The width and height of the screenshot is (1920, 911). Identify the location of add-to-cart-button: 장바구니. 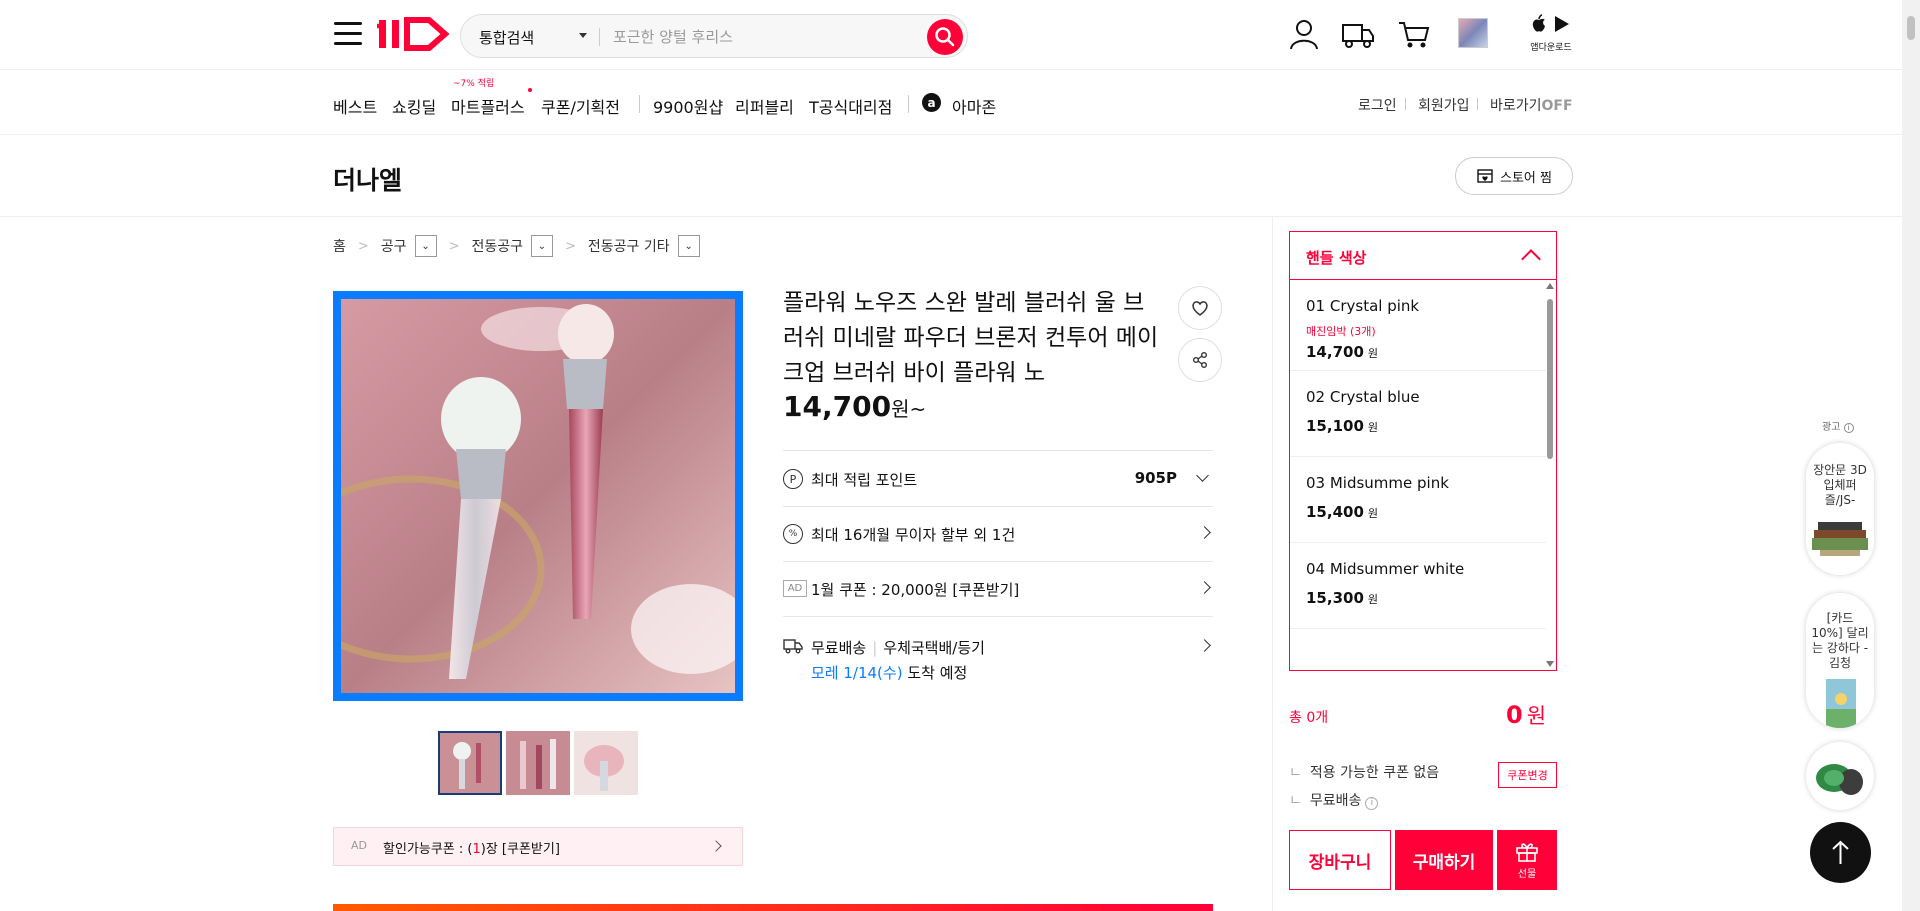
(1340, 860).